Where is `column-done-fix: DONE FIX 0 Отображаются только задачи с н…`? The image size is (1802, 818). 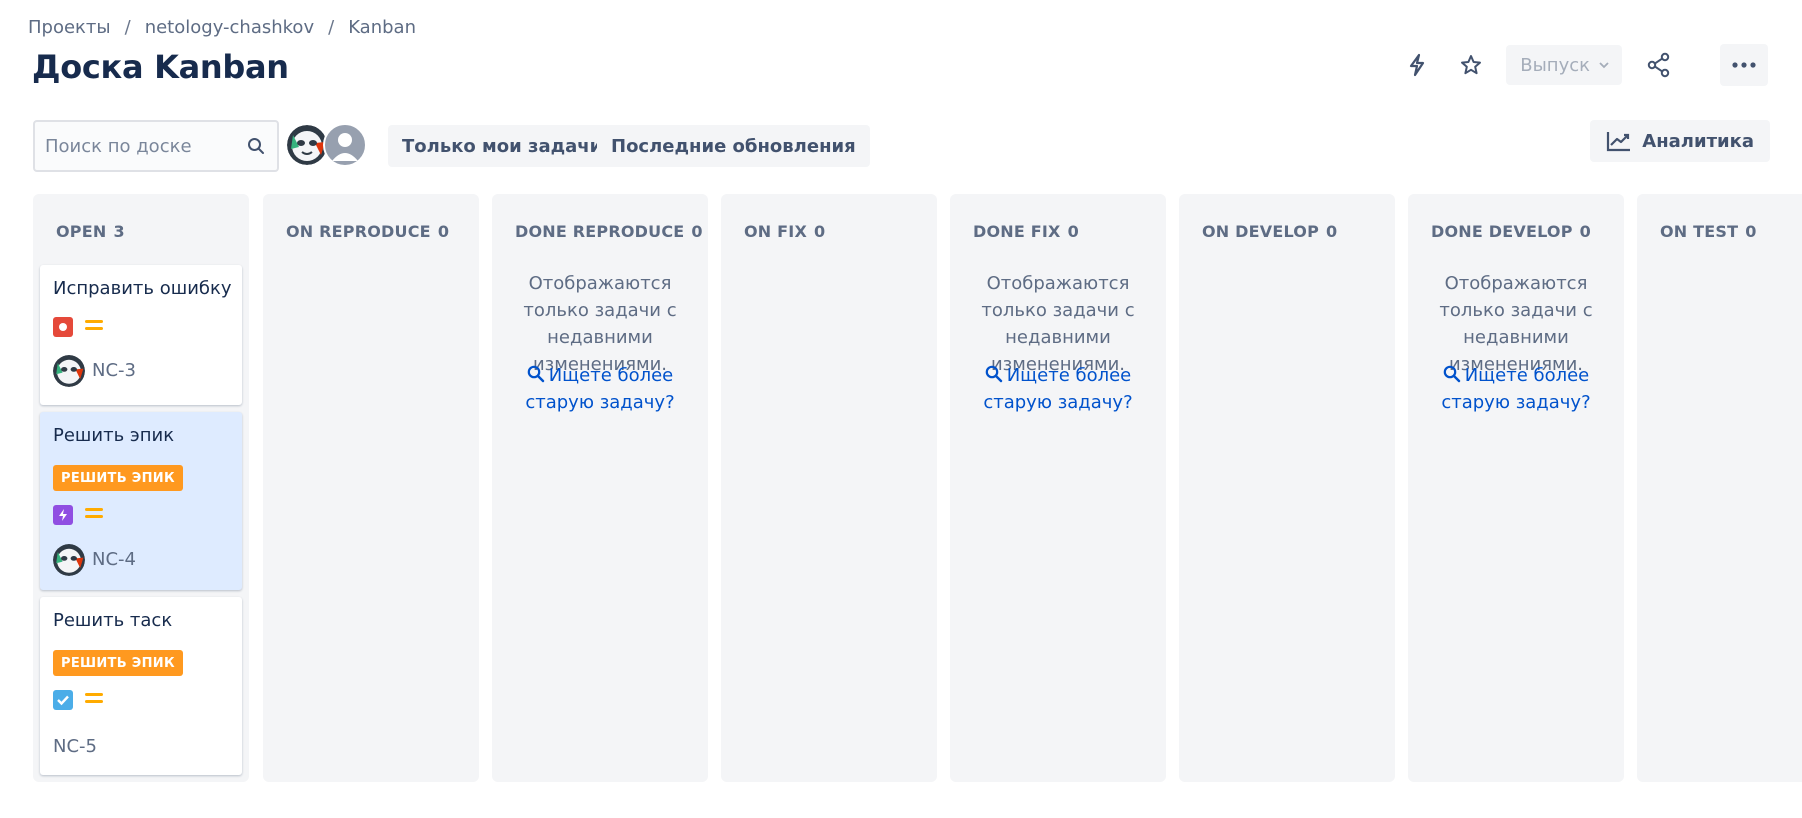
column-done-fix: DONE FIX 0 Отображаются только задачи с н… is located at coordinates (1058, 488).